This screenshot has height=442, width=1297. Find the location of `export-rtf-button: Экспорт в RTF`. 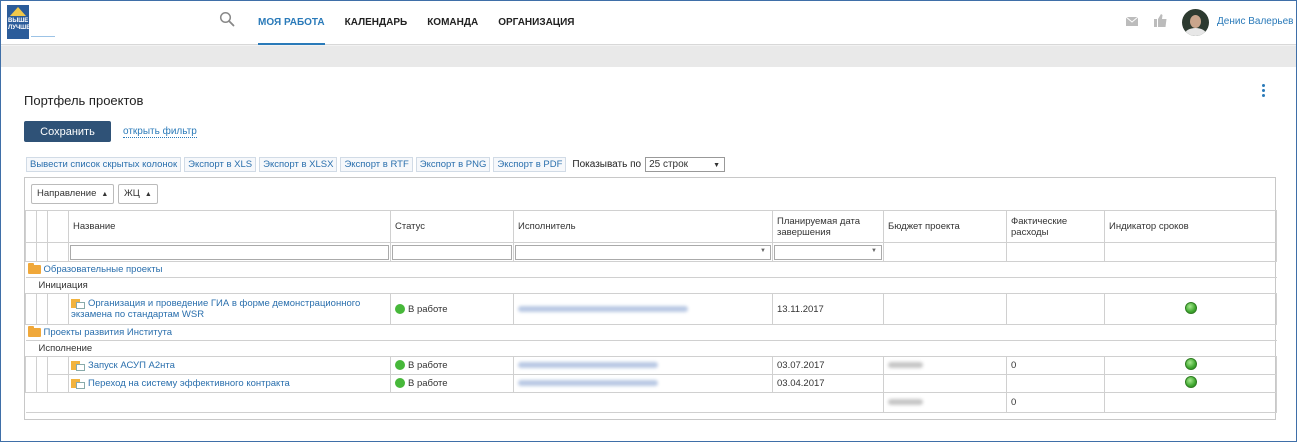

export-rtf-button: Экспорт в RTF is located at coordinates (376, 164).